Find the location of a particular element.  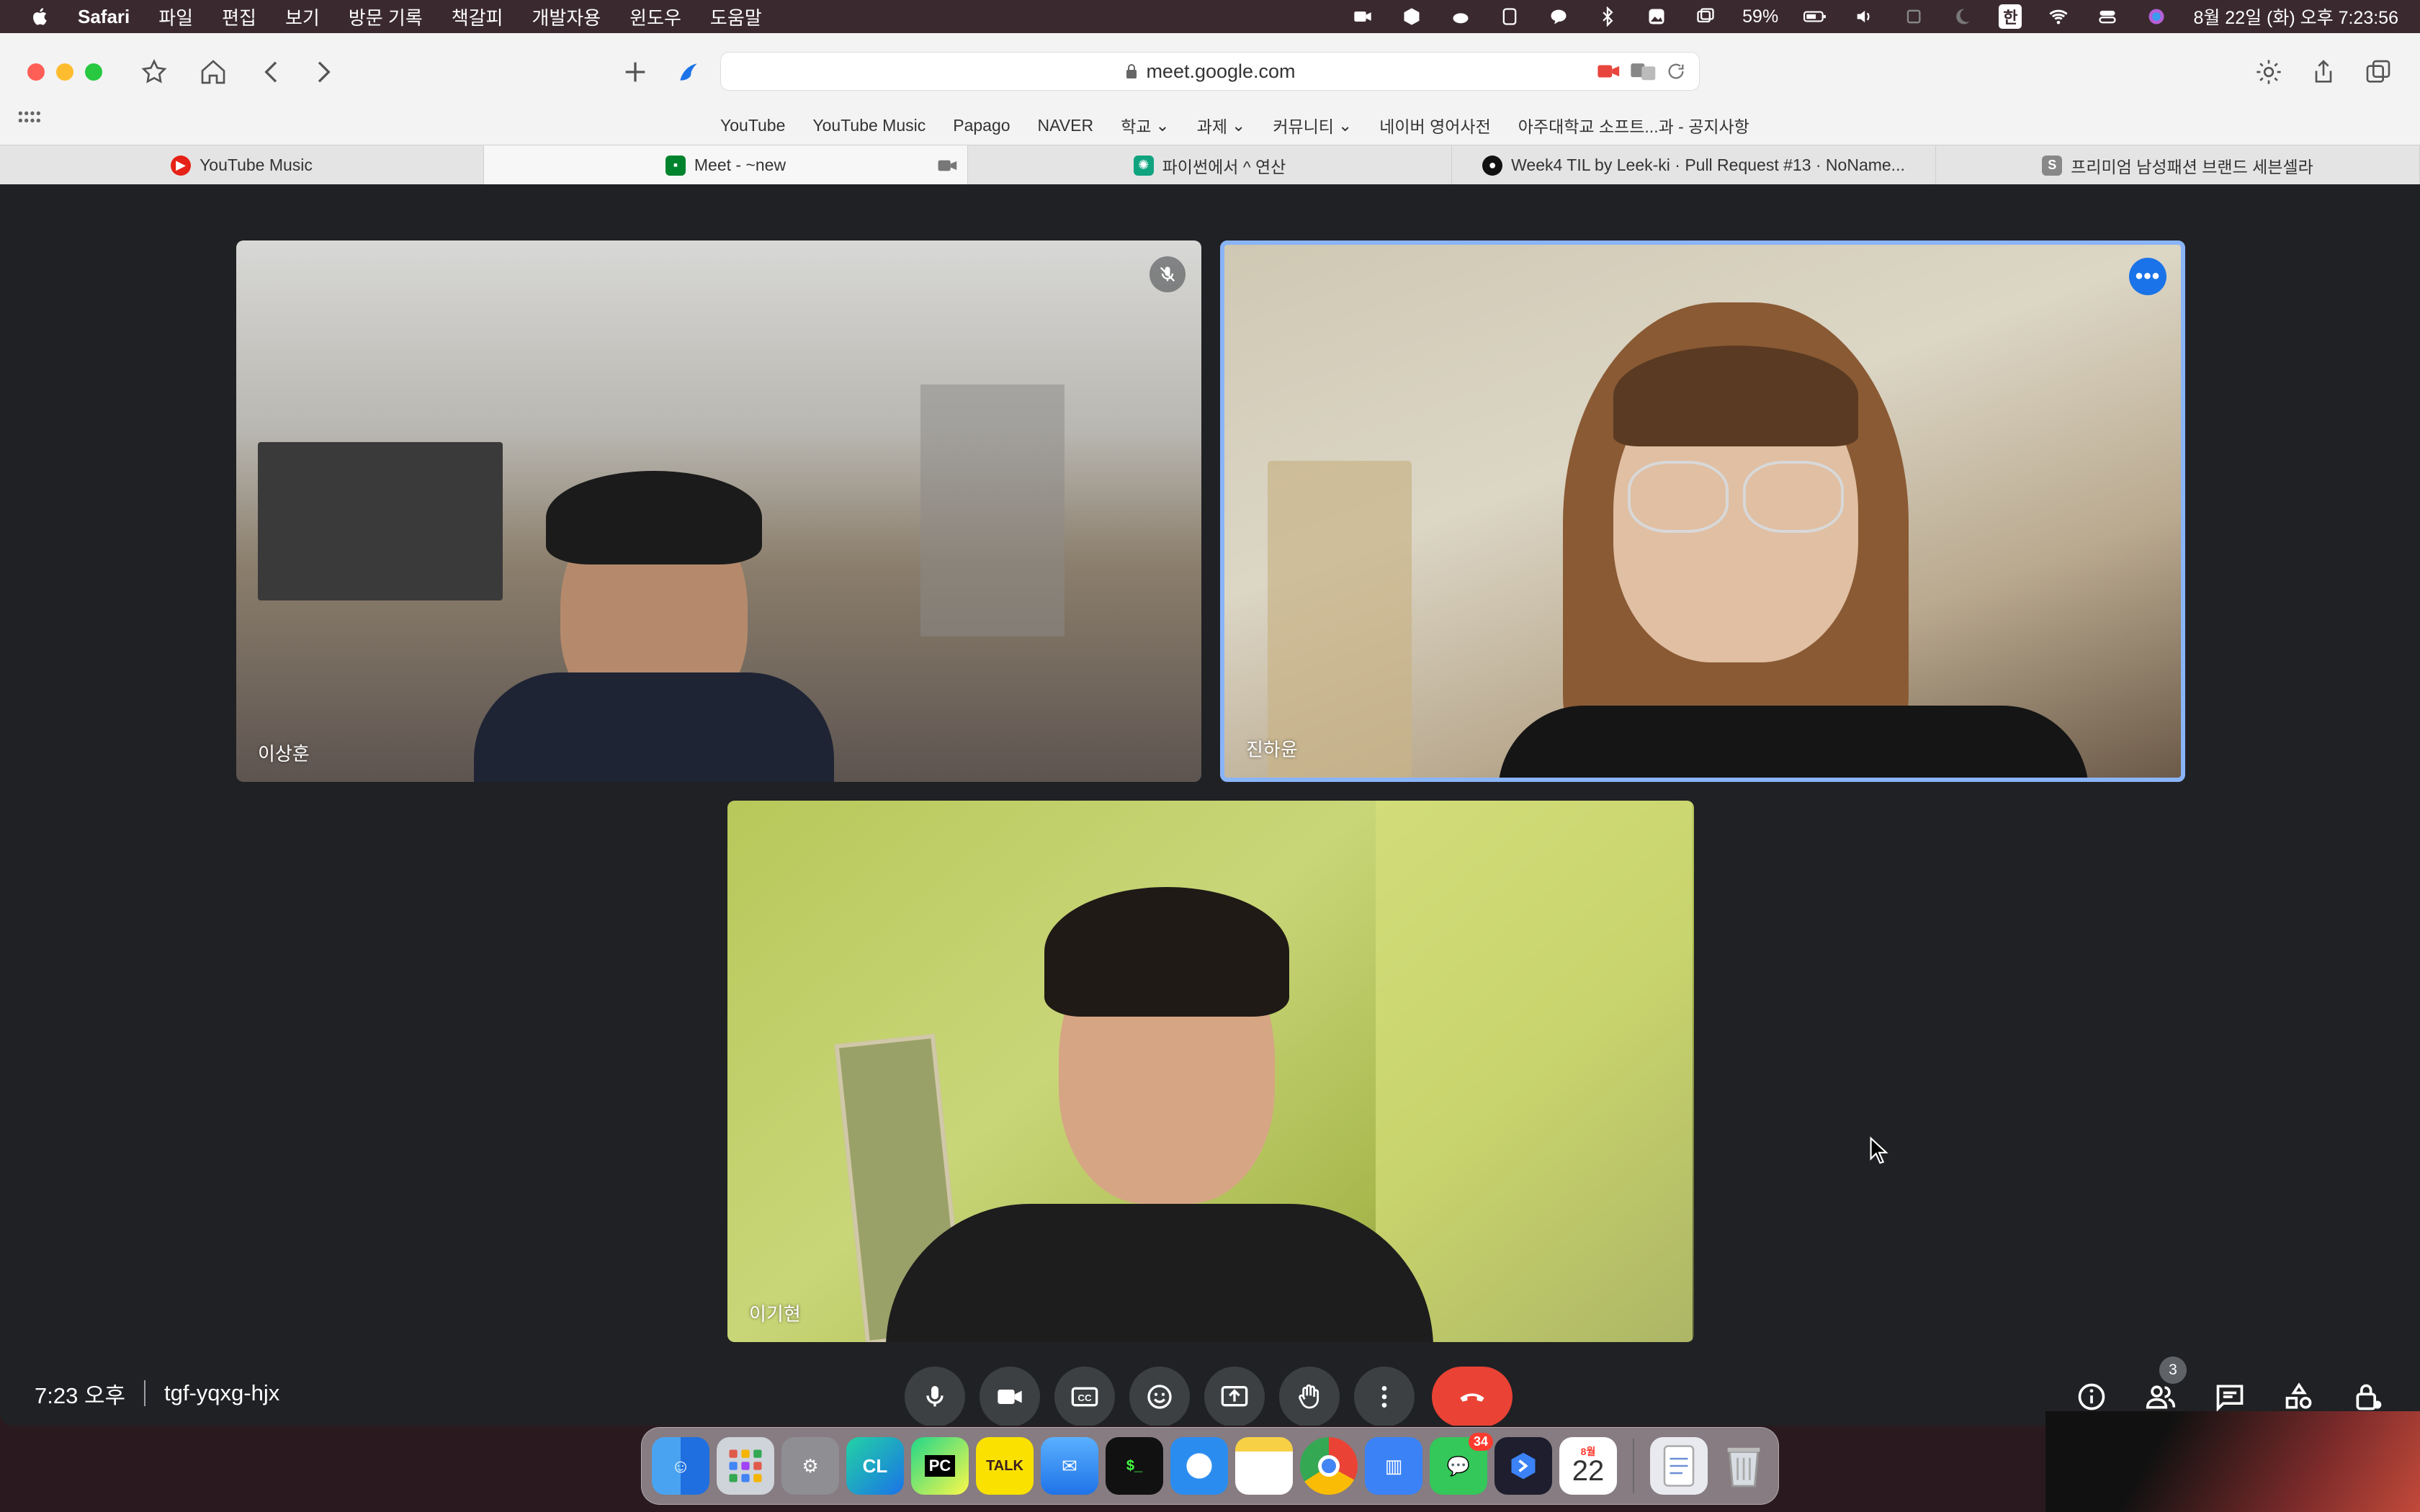

menu-edit: 편집 is located at coordinates (239, 17).